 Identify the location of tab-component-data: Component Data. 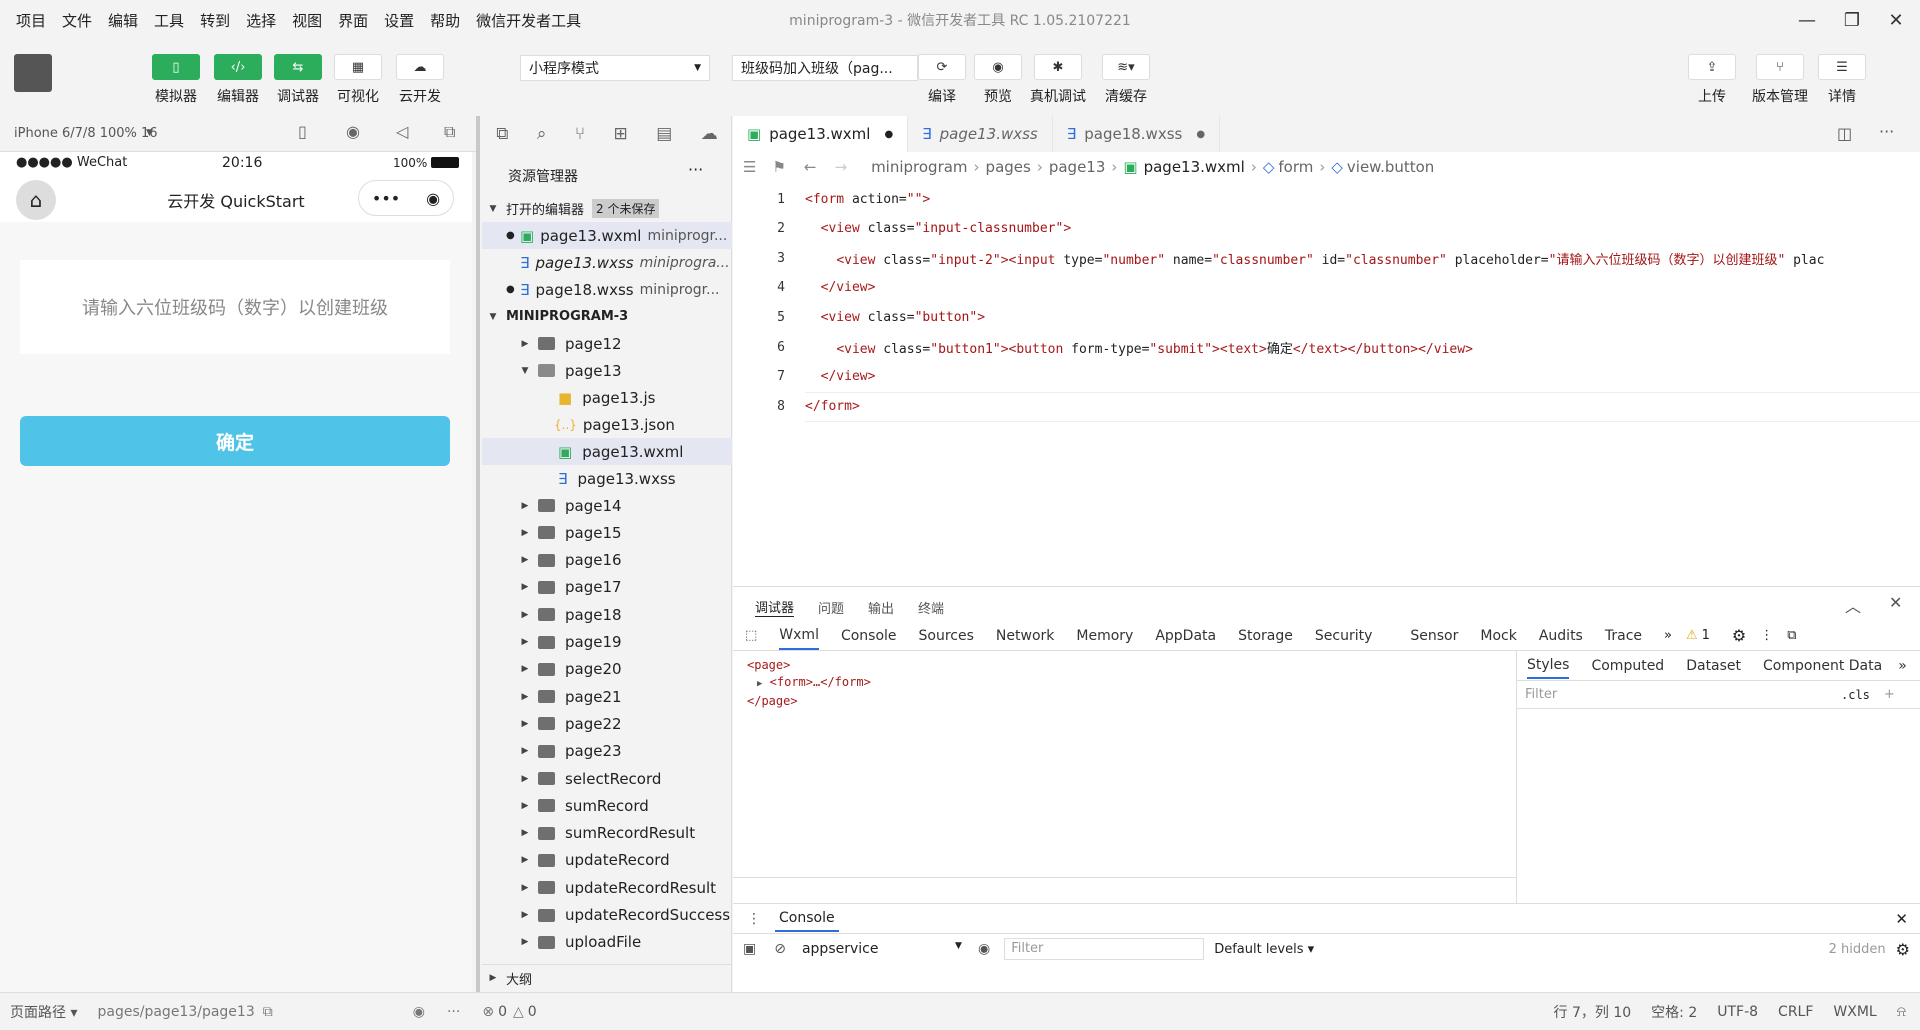
(1822, 666).